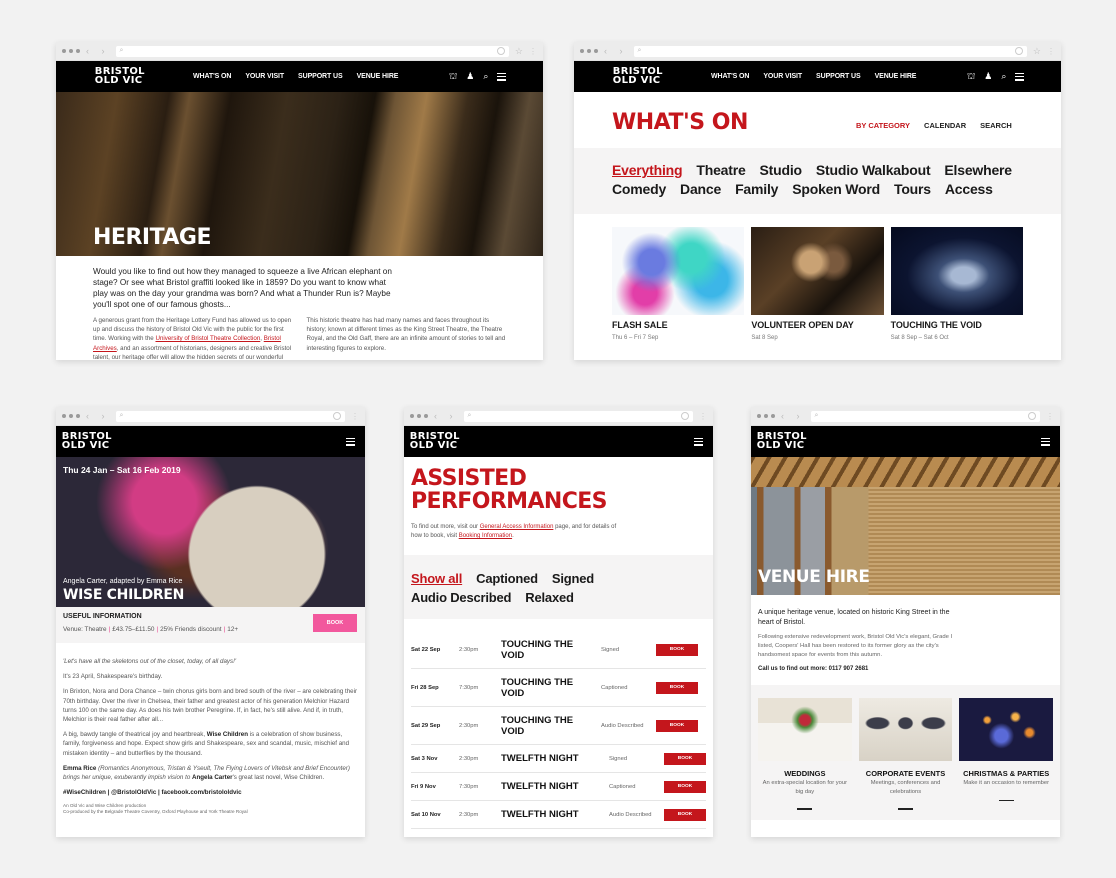 This screenshot has height=878, width=1116. I want to click on venue-option-title: CORPORATE EVENTS, so click(906, 773).